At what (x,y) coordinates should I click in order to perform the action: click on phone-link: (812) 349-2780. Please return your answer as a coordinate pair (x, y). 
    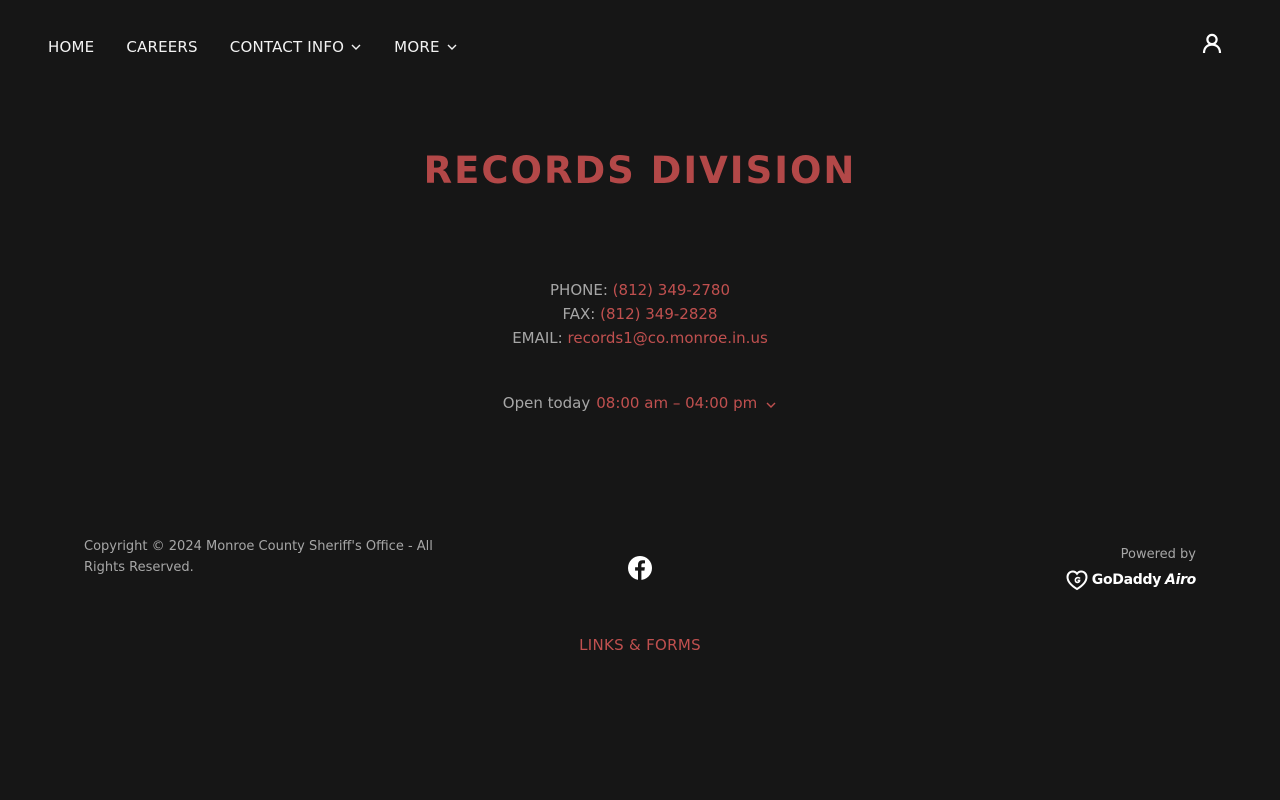
    Looking at the image, I should click on (671, 290).